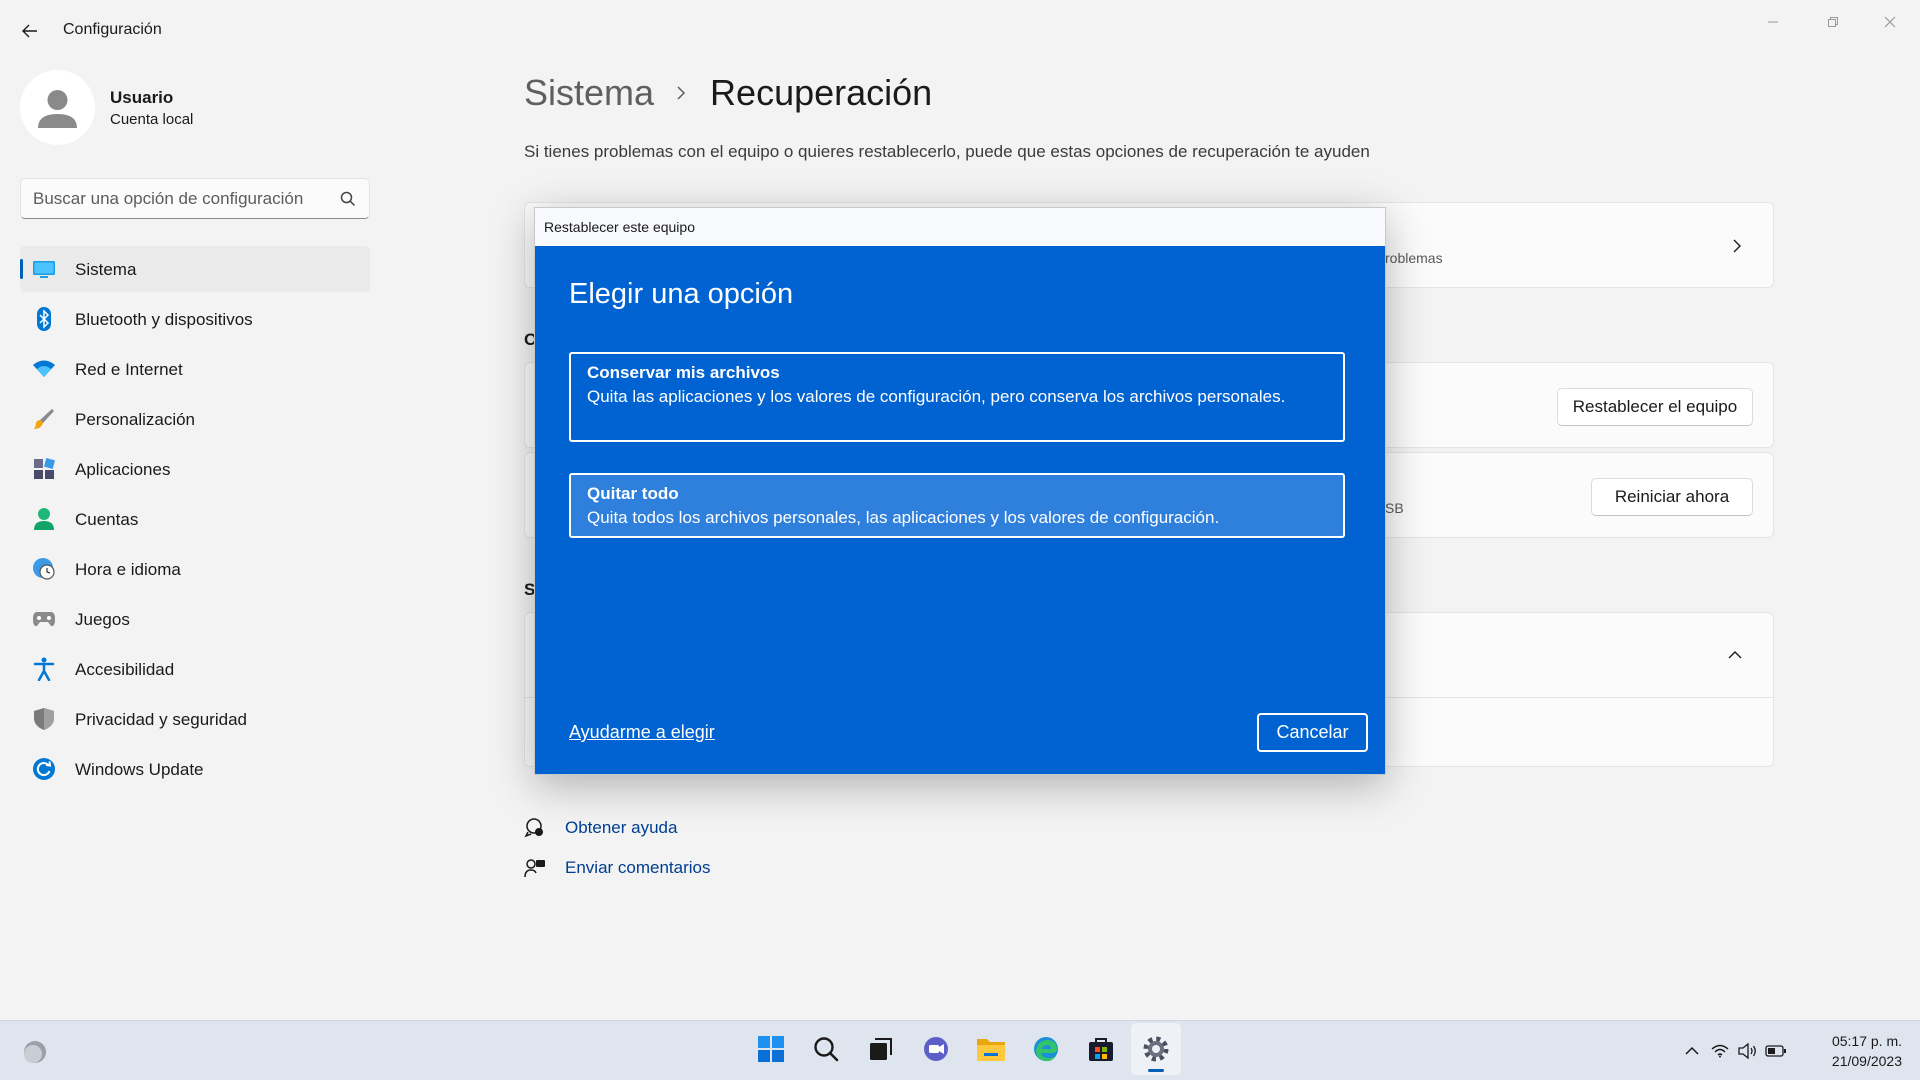 This screenshot has height=1080, width=1920. I want to click on dialog-titlebar: Restablecer este equipo, so click(960, 227).